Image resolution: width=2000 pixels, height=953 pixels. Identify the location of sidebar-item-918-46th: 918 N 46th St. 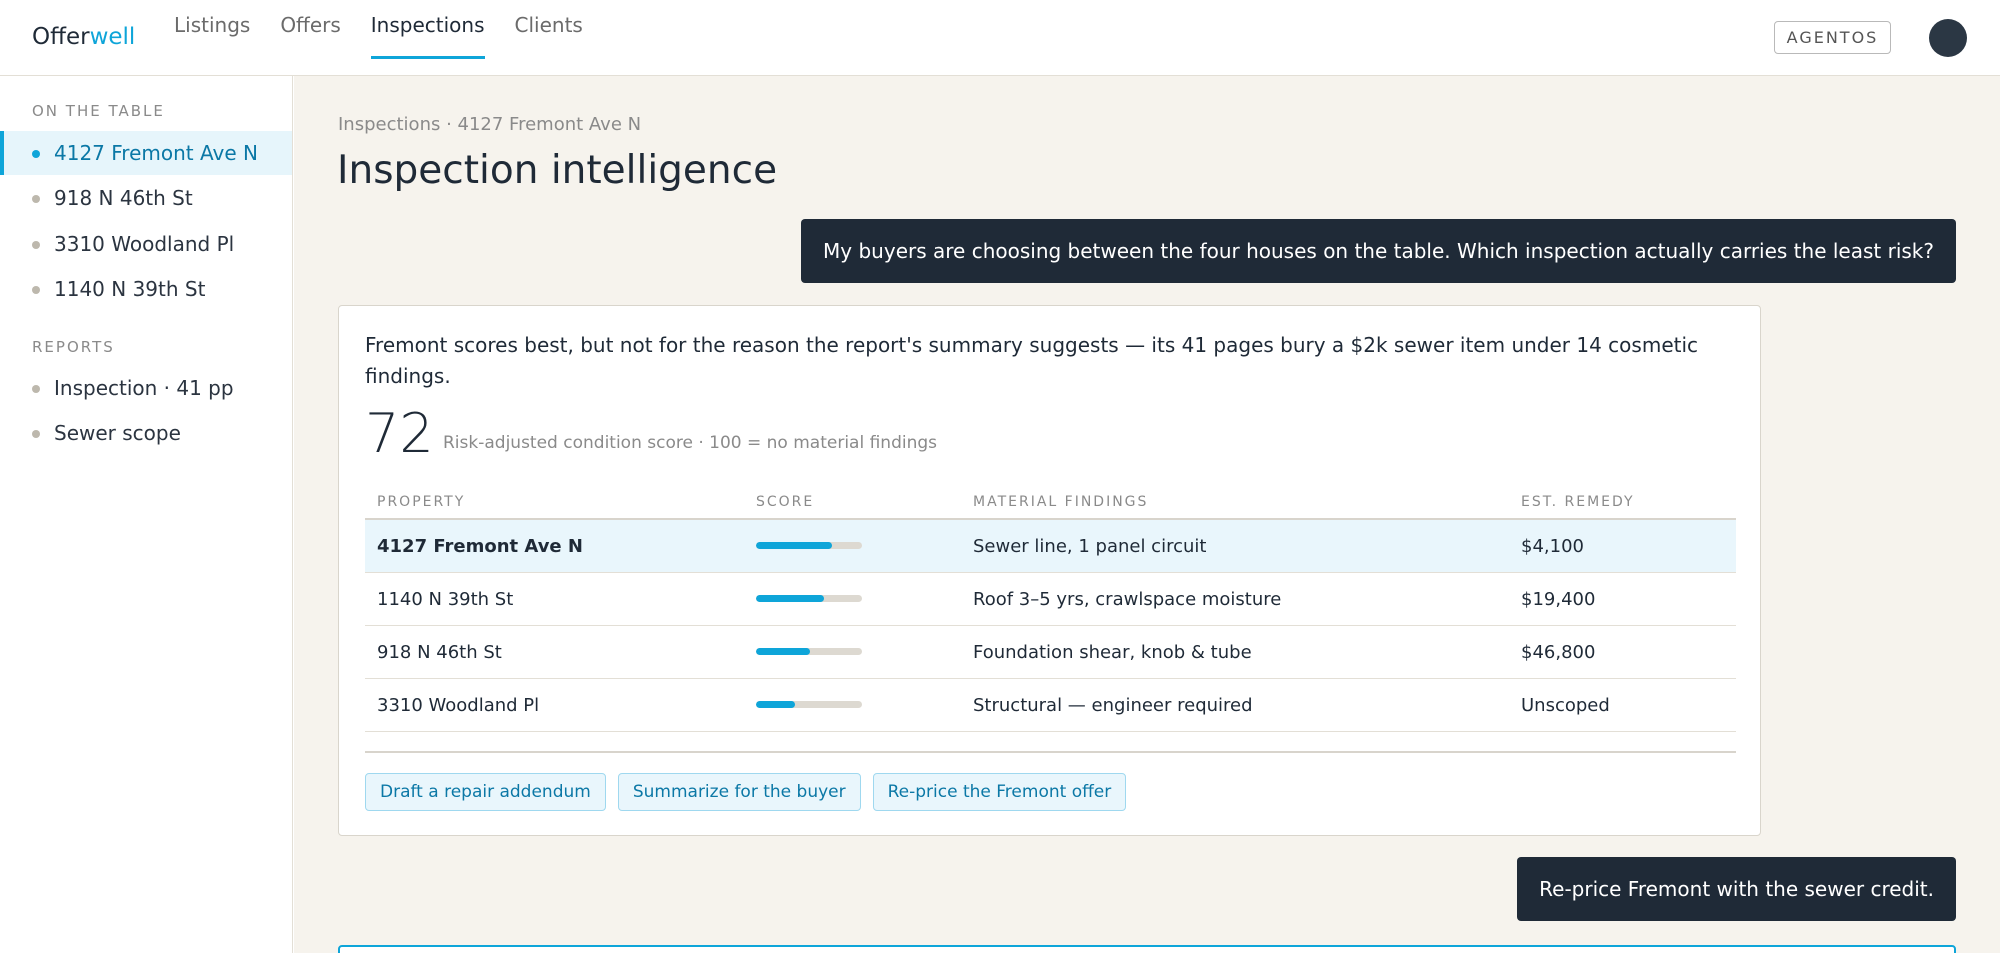
(146, 198).